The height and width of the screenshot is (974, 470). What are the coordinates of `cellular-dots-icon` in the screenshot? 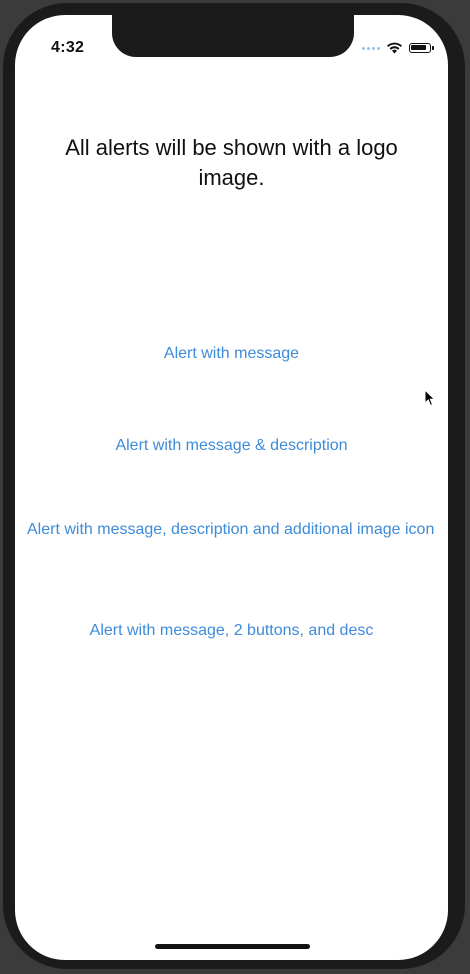 It's located at (371, 48).